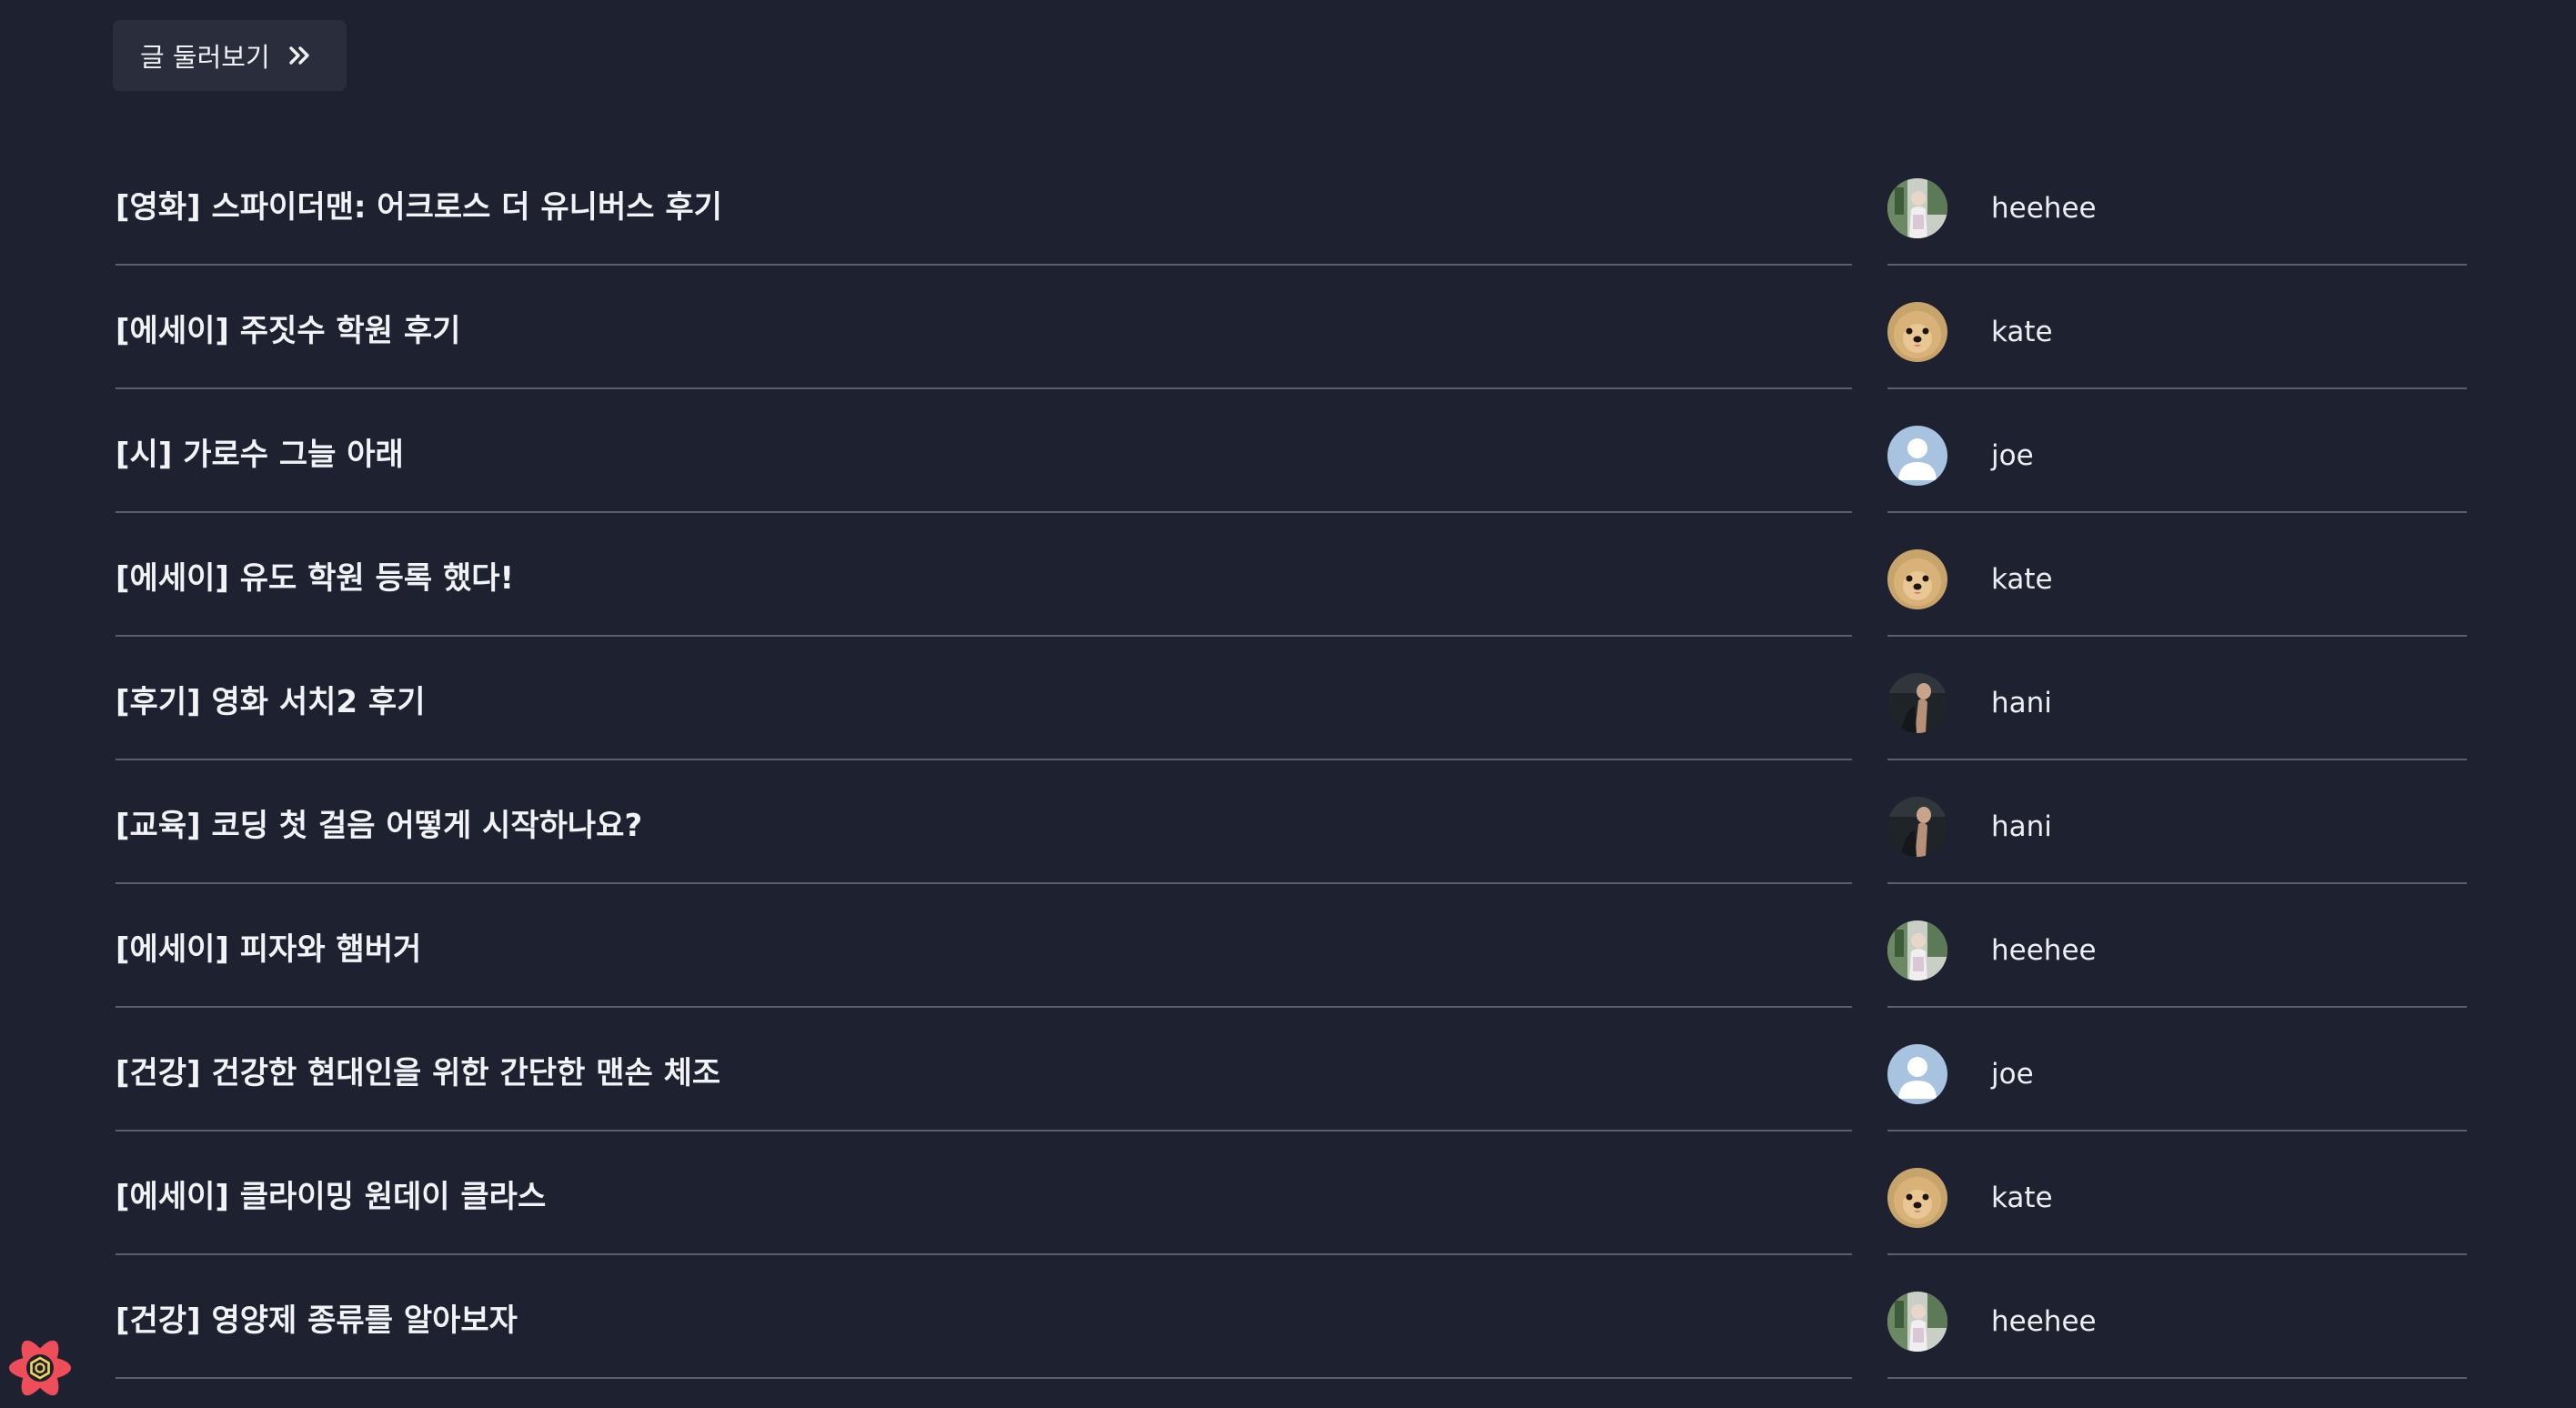 The height and width of the screenshot is (1408, 2576). What do you see at coordinates (331, 1194) in the screenshot?
I see `post-title: [에세이] 클라이밍 원데이 클라스` at bounding box center [331, 1194].